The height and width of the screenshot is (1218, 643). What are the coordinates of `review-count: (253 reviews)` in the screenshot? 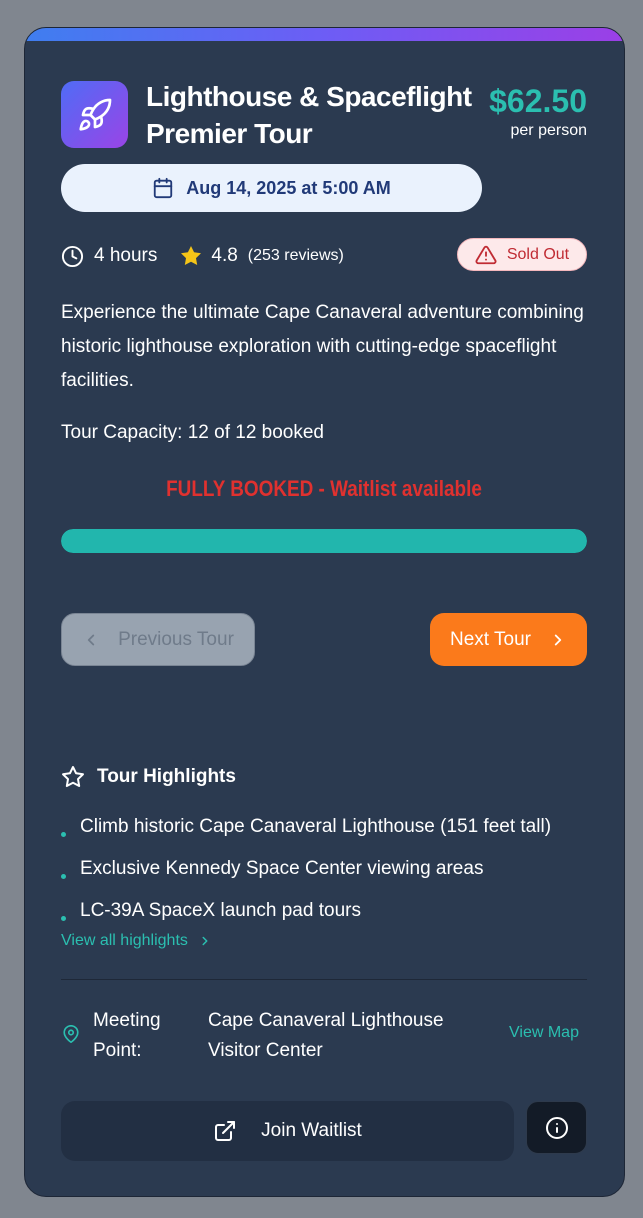 It's located at (296, 256).